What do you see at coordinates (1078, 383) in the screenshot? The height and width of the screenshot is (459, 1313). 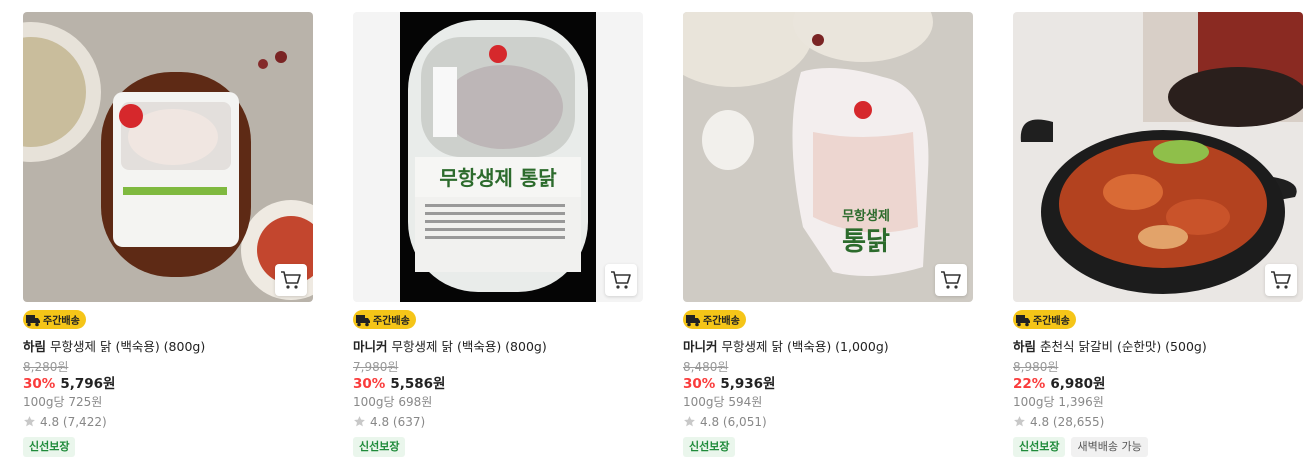 I see `sale-price: 6,980원` at bounding box center [1078, 383].